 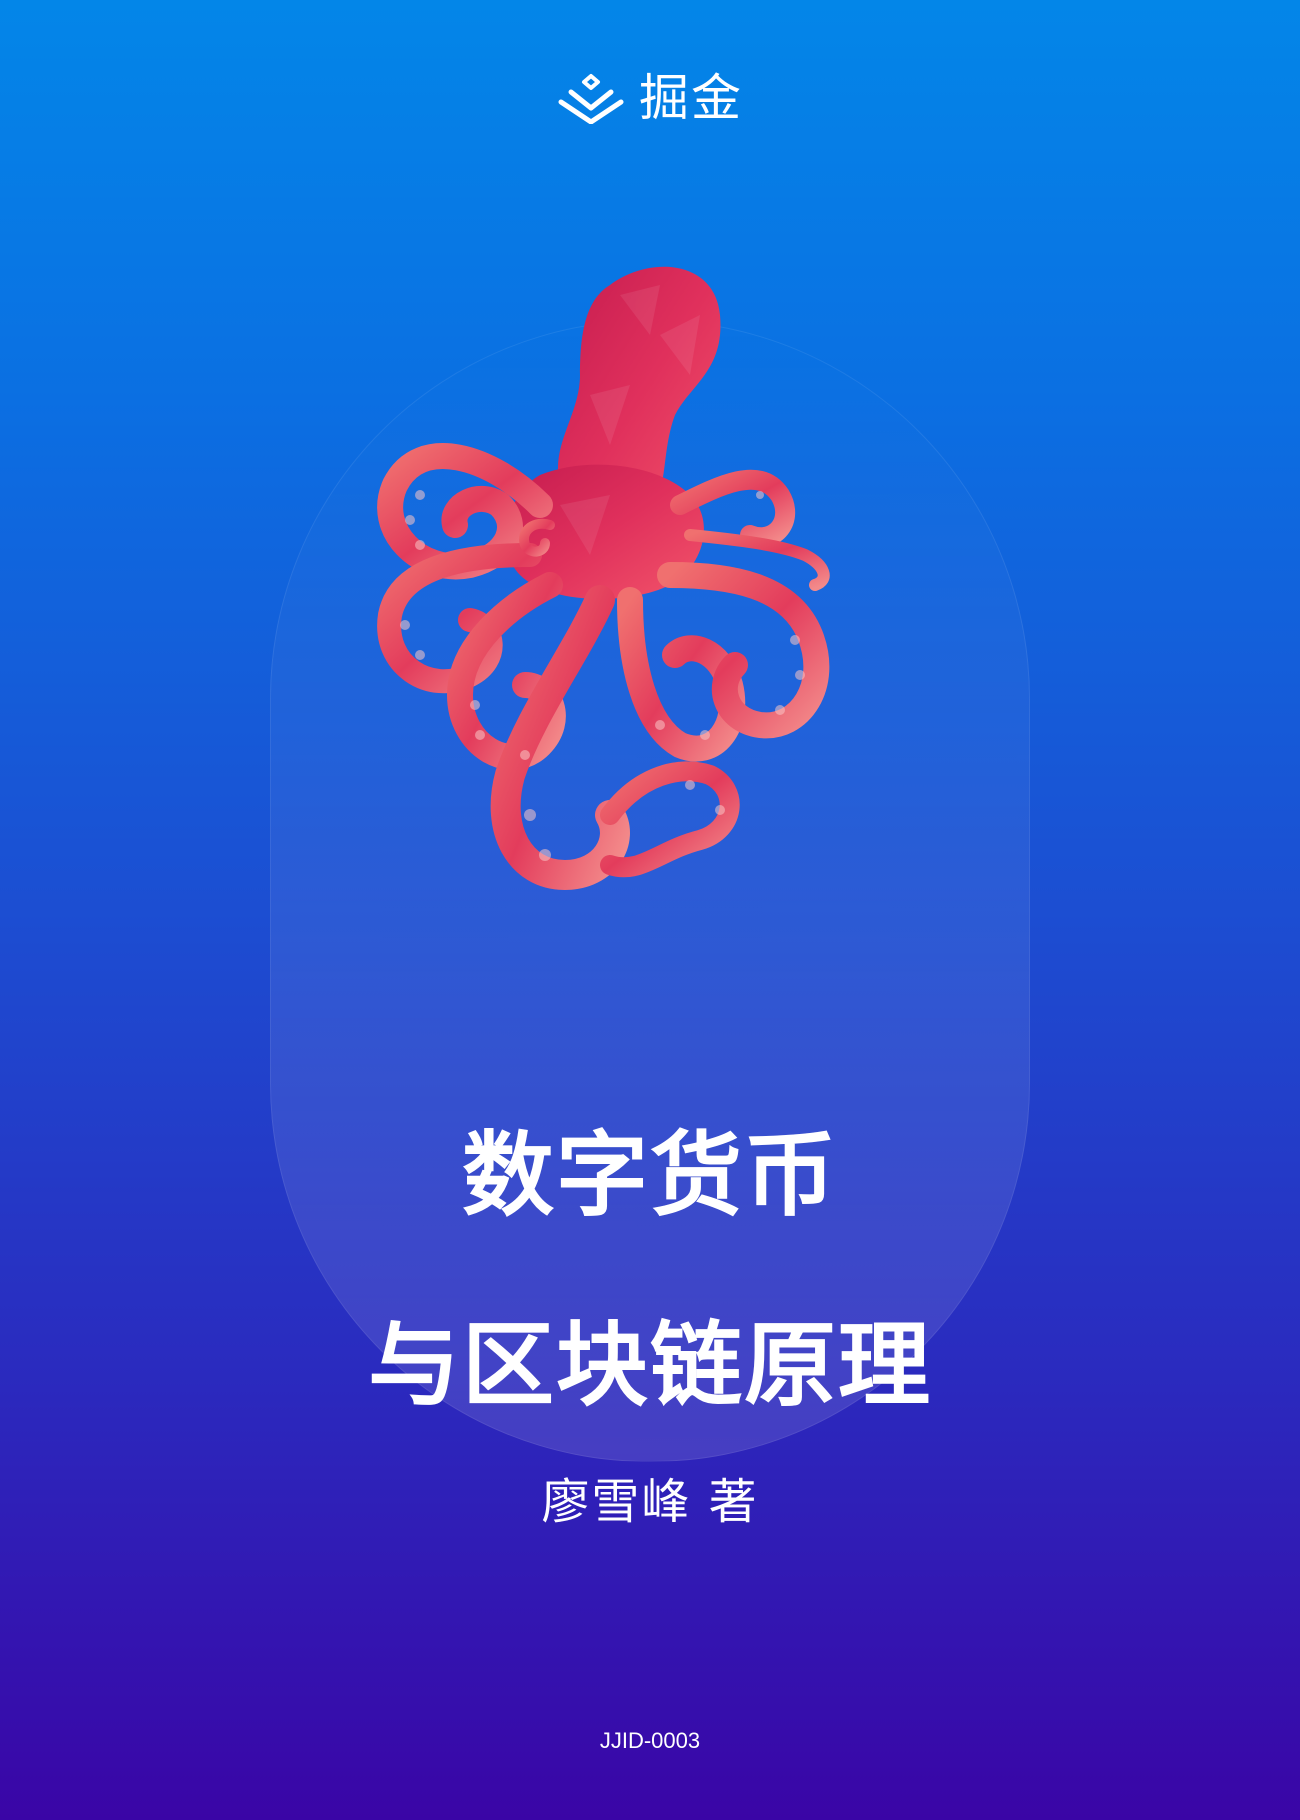 I want to click on book-code: JJID-0003, so click(x=650, y=1740).